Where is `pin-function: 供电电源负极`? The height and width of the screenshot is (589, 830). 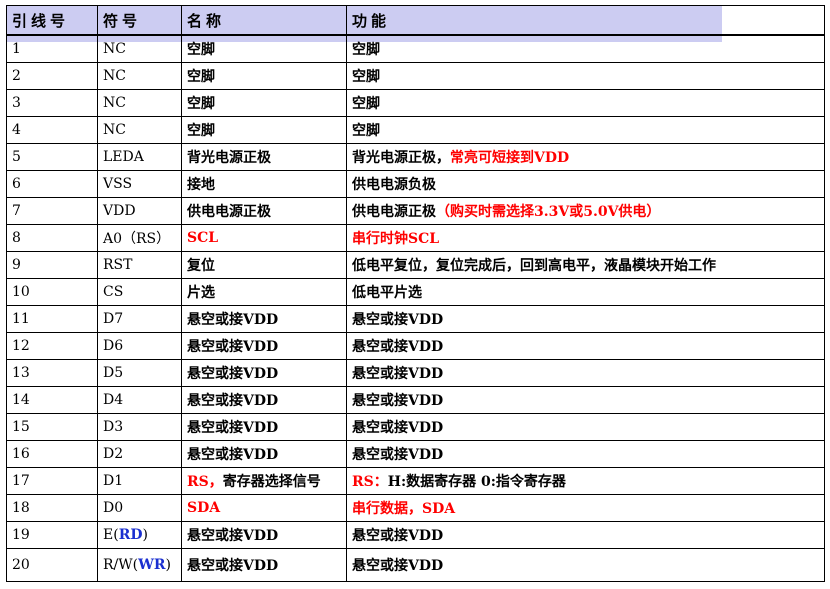 pin-function: 供电电源负极 is located at coordinates (585, 184).